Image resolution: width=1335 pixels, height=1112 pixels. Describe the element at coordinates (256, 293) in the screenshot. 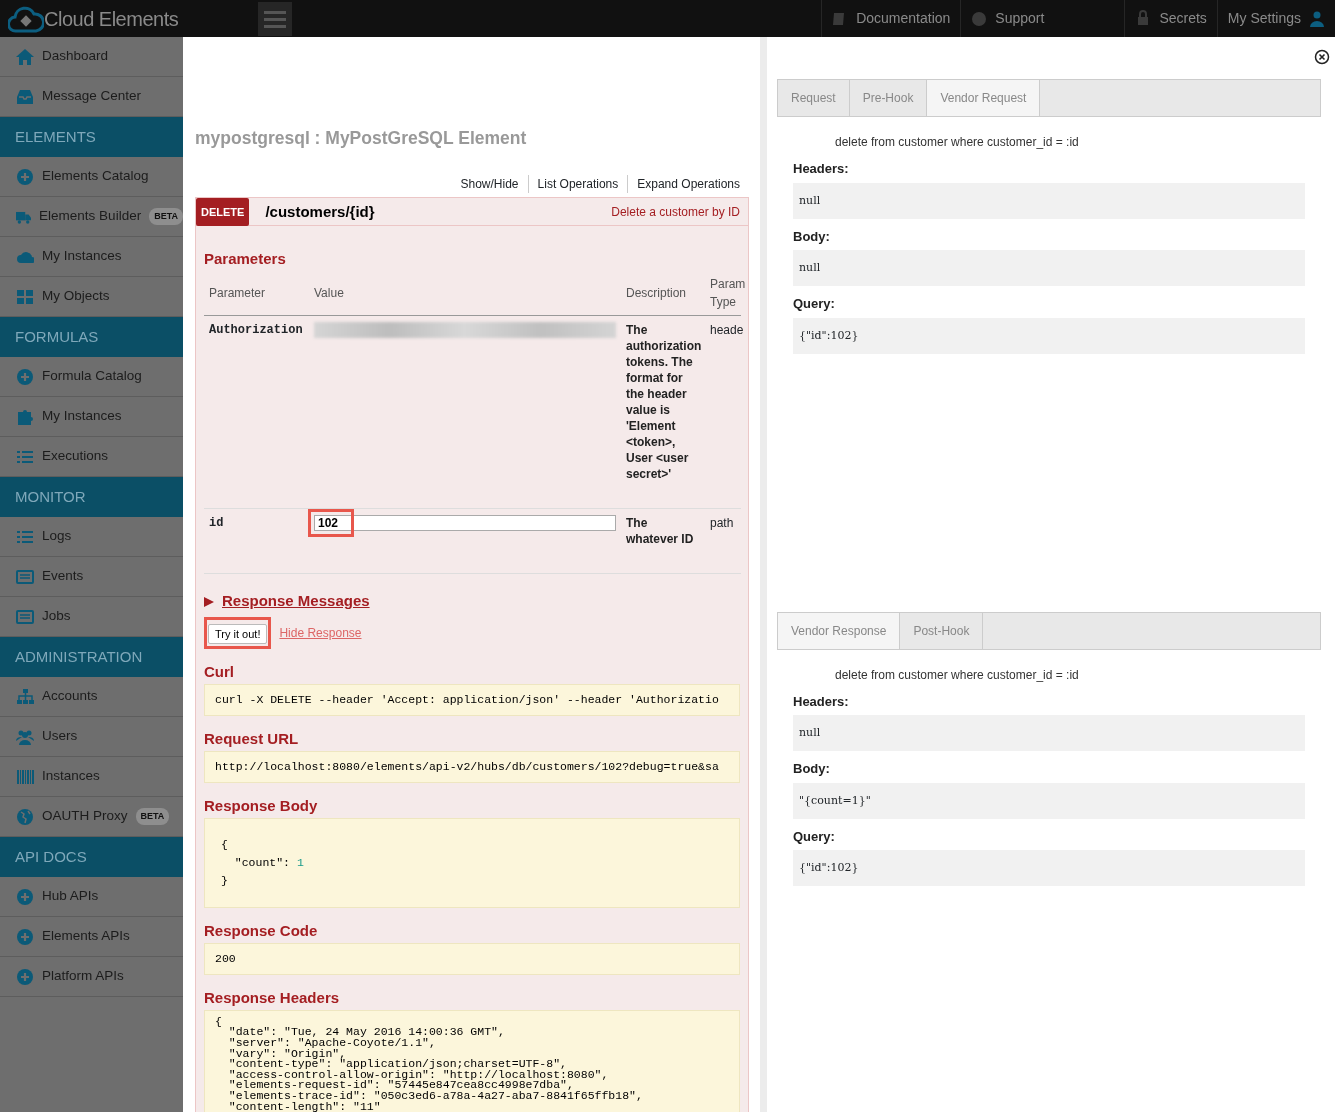

I see `column-header: Parameter` at that location.